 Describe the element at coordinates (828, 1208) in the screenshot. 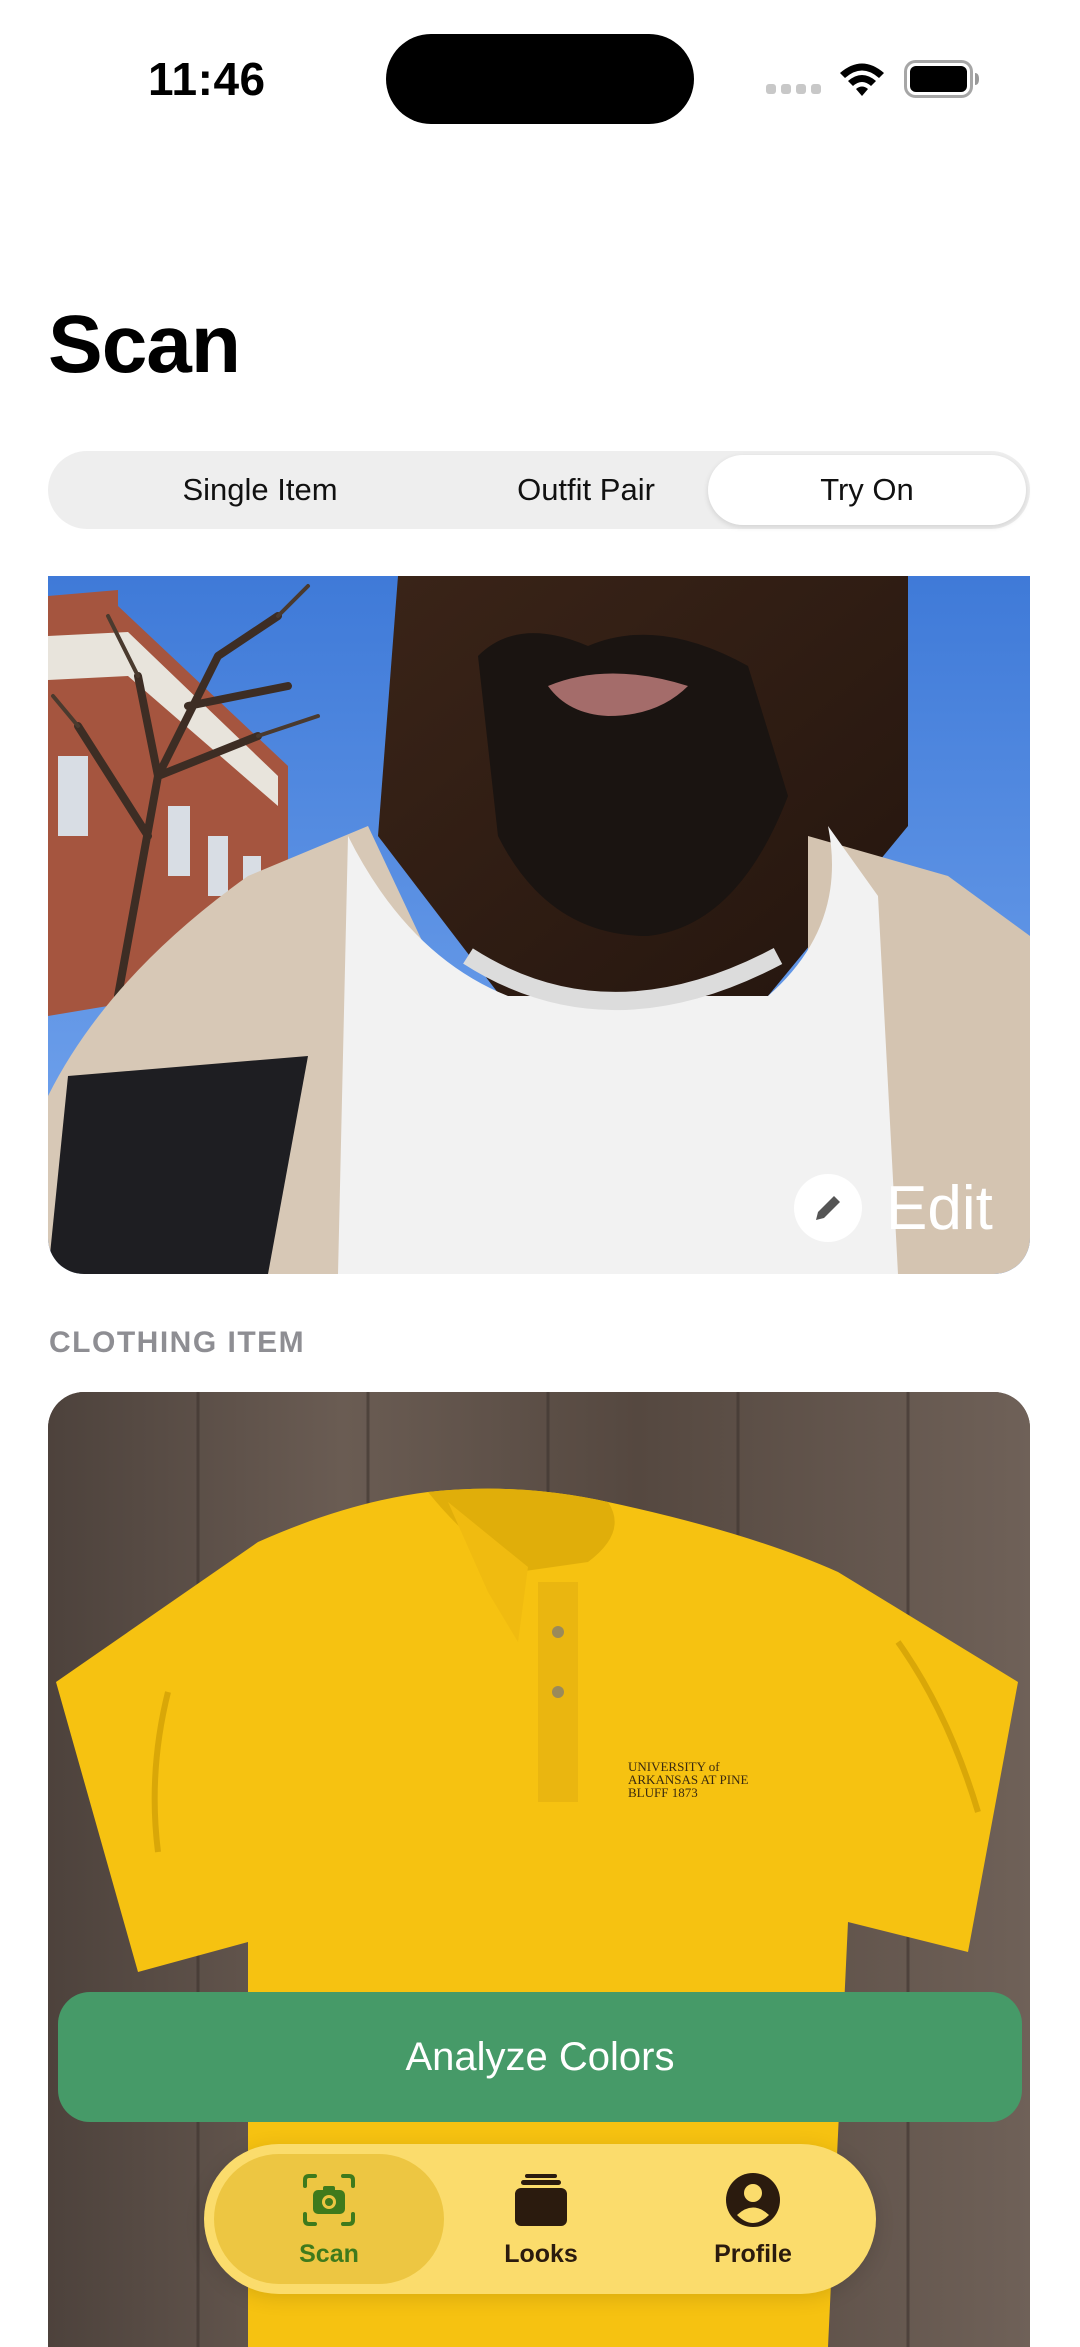

I see `pencil-icon` at that location.